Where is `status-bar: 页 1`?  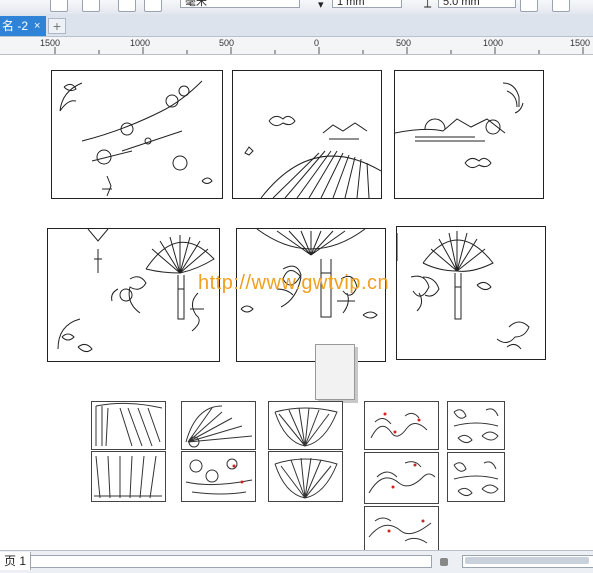
status-bar: 页 1 is located at coordinates (296, 561).